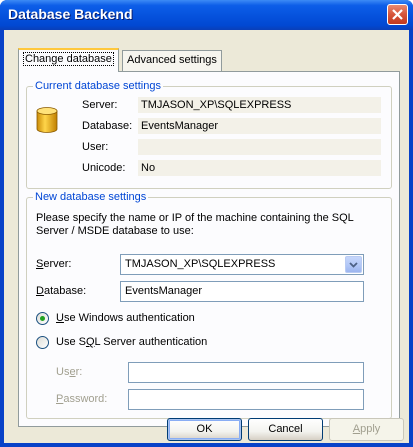 The height and width of the screenshot is (447, 413). What do you see at coordinates (246, 372) in the screenshot?
I see `user-input` at bounding box center [246, 372].